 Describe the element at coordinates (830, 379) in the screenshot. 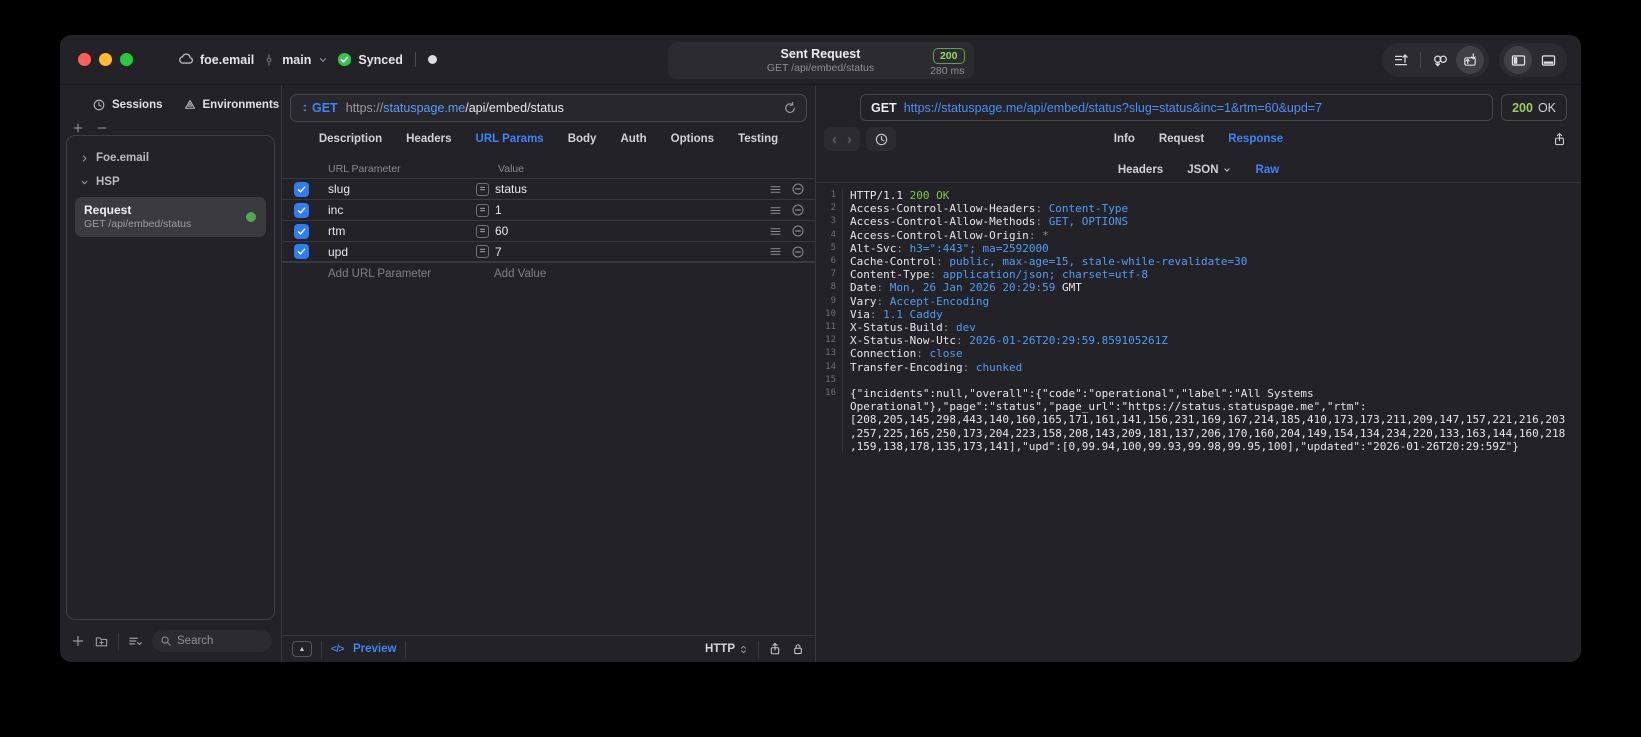

I see `line-number: 15` at that location.